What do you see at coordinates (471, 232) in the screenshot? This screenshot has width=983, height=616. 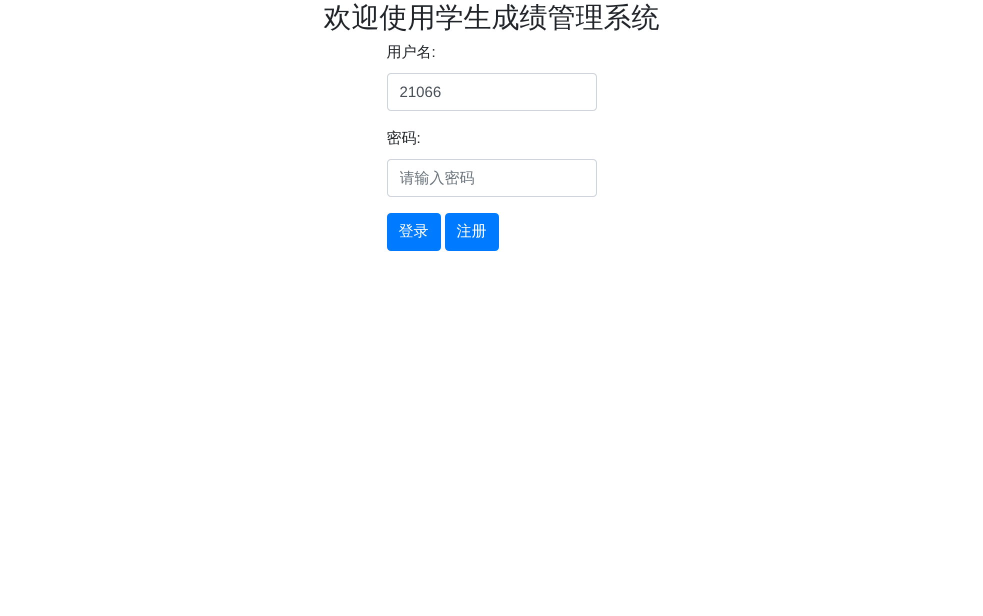 I see `register-button: 注册` at bounding box center [471, 232].